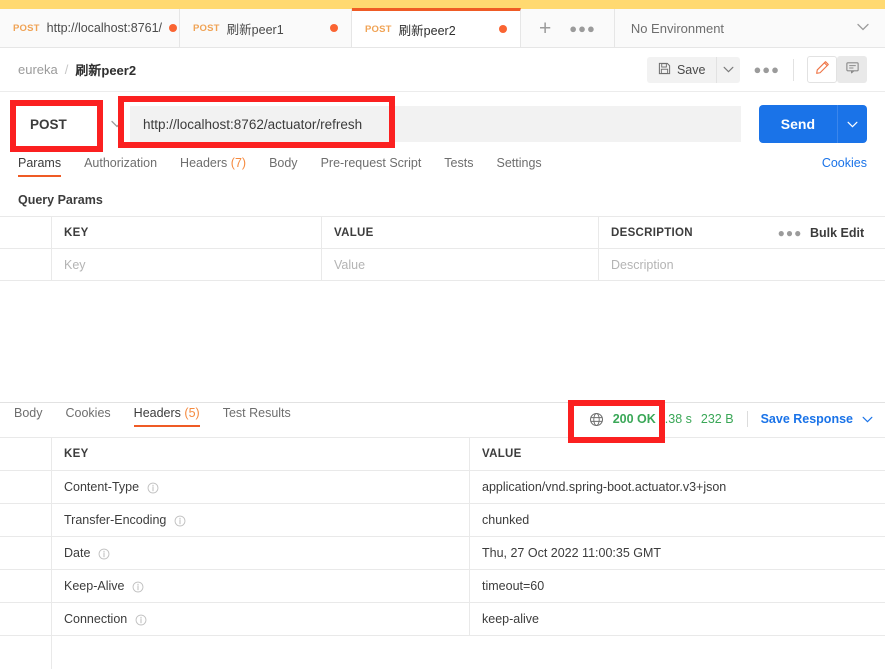  What do you see at coordinates (847, 232) in the screenshot?
I see `bulk-edit-button: Bulk Edit` at bounding box center [847, 232].